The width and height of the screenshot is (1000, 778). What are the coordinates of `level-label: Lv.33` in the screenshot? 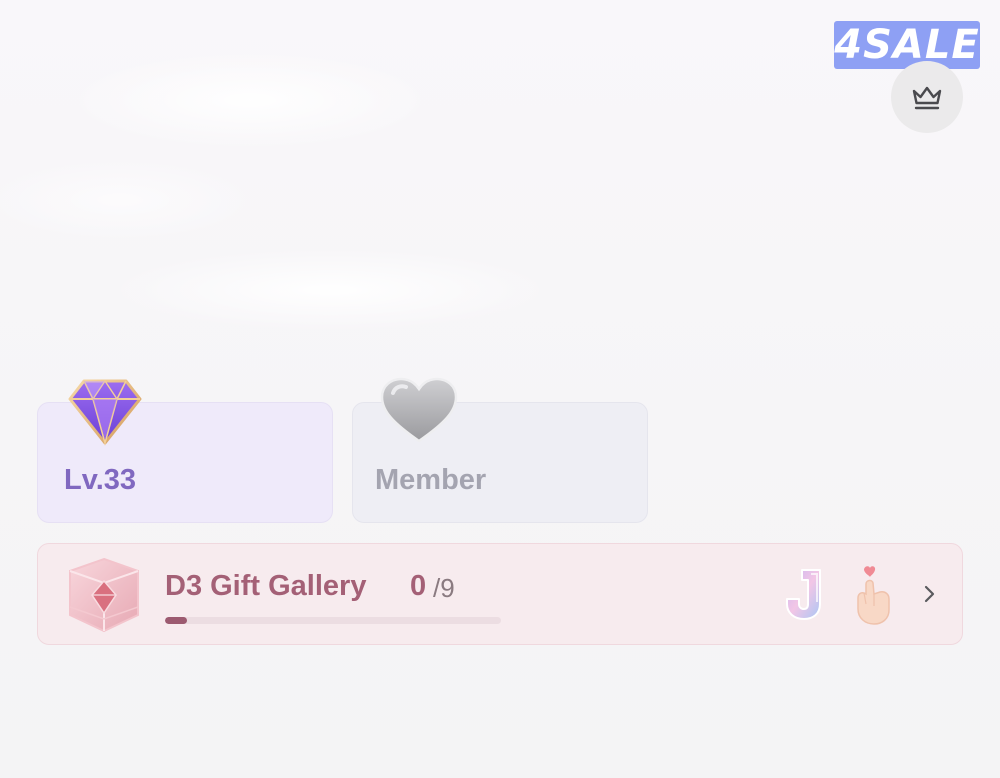 It's located at (100, 480).